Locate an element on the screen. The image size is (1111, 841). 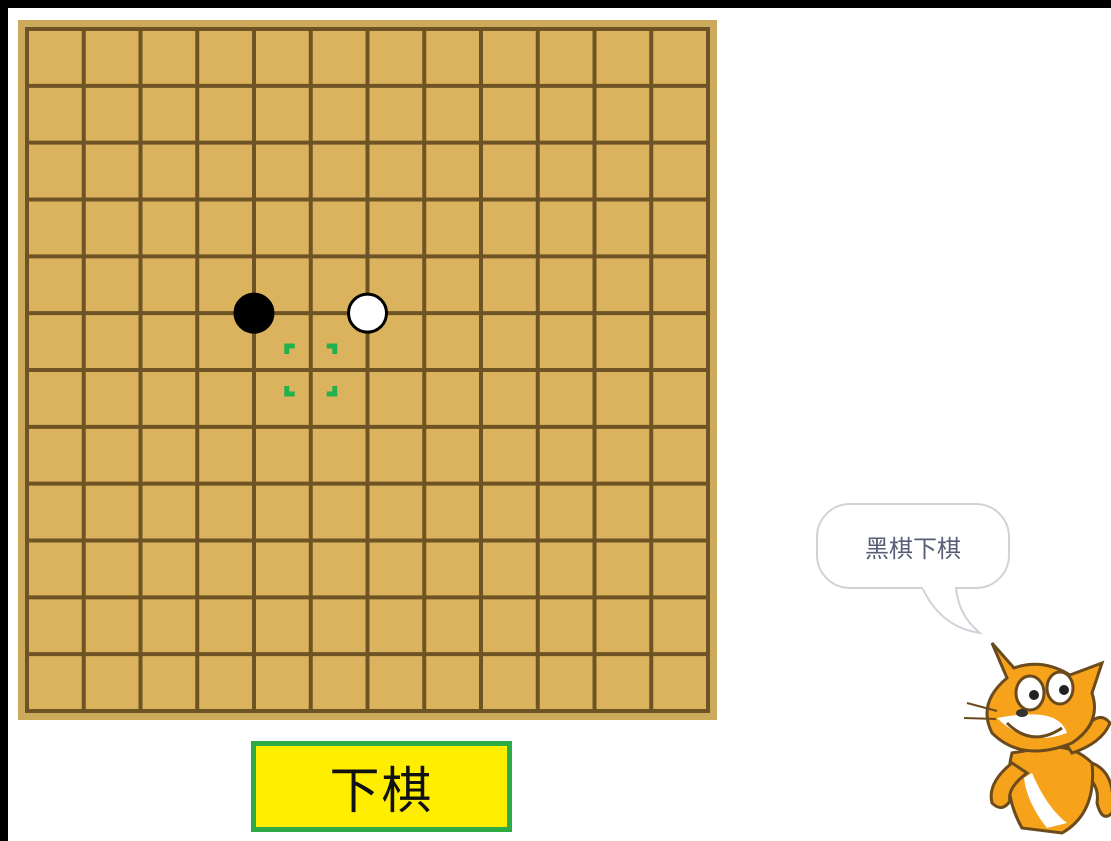
speech-bubble: 黑棋下棋 is located at coordinates (913, 546).